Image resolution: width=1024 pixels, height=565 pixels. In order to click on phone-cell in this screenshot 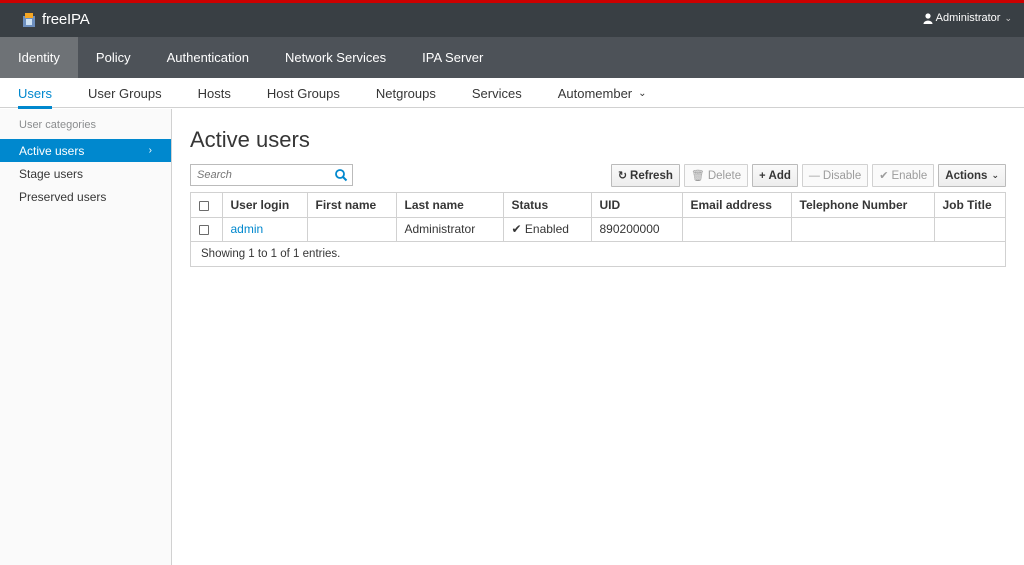, I will do `click(863, 229)`.